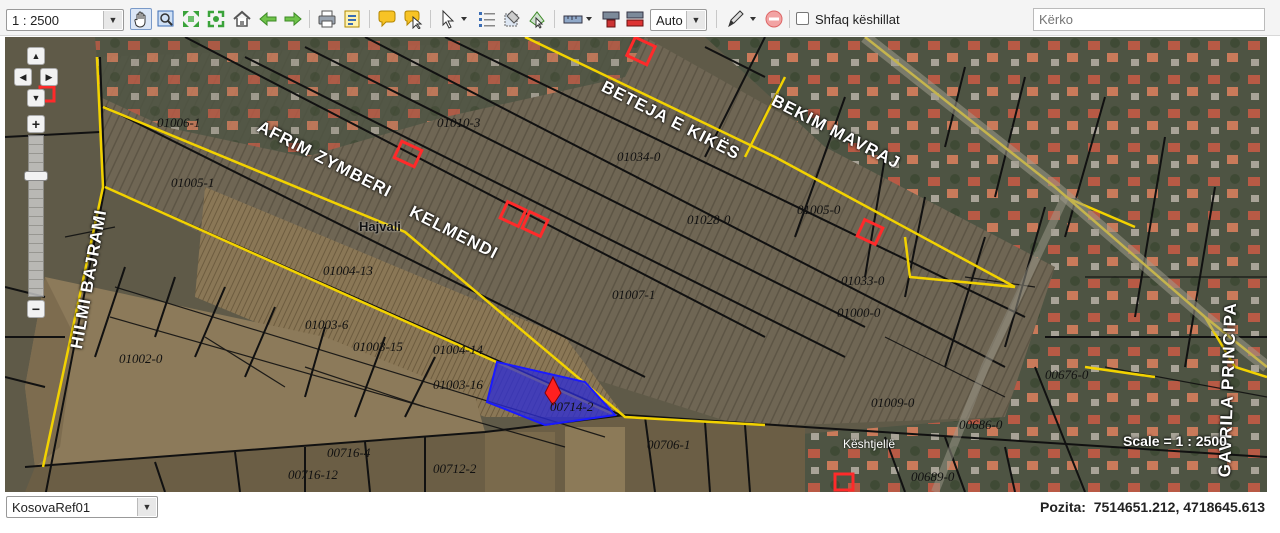 The width and height of the screenshot is (1280, 533). Describe the element at coordinates (669, 20) in the screenshot. I see `auto-select-value: Auto` at that location.